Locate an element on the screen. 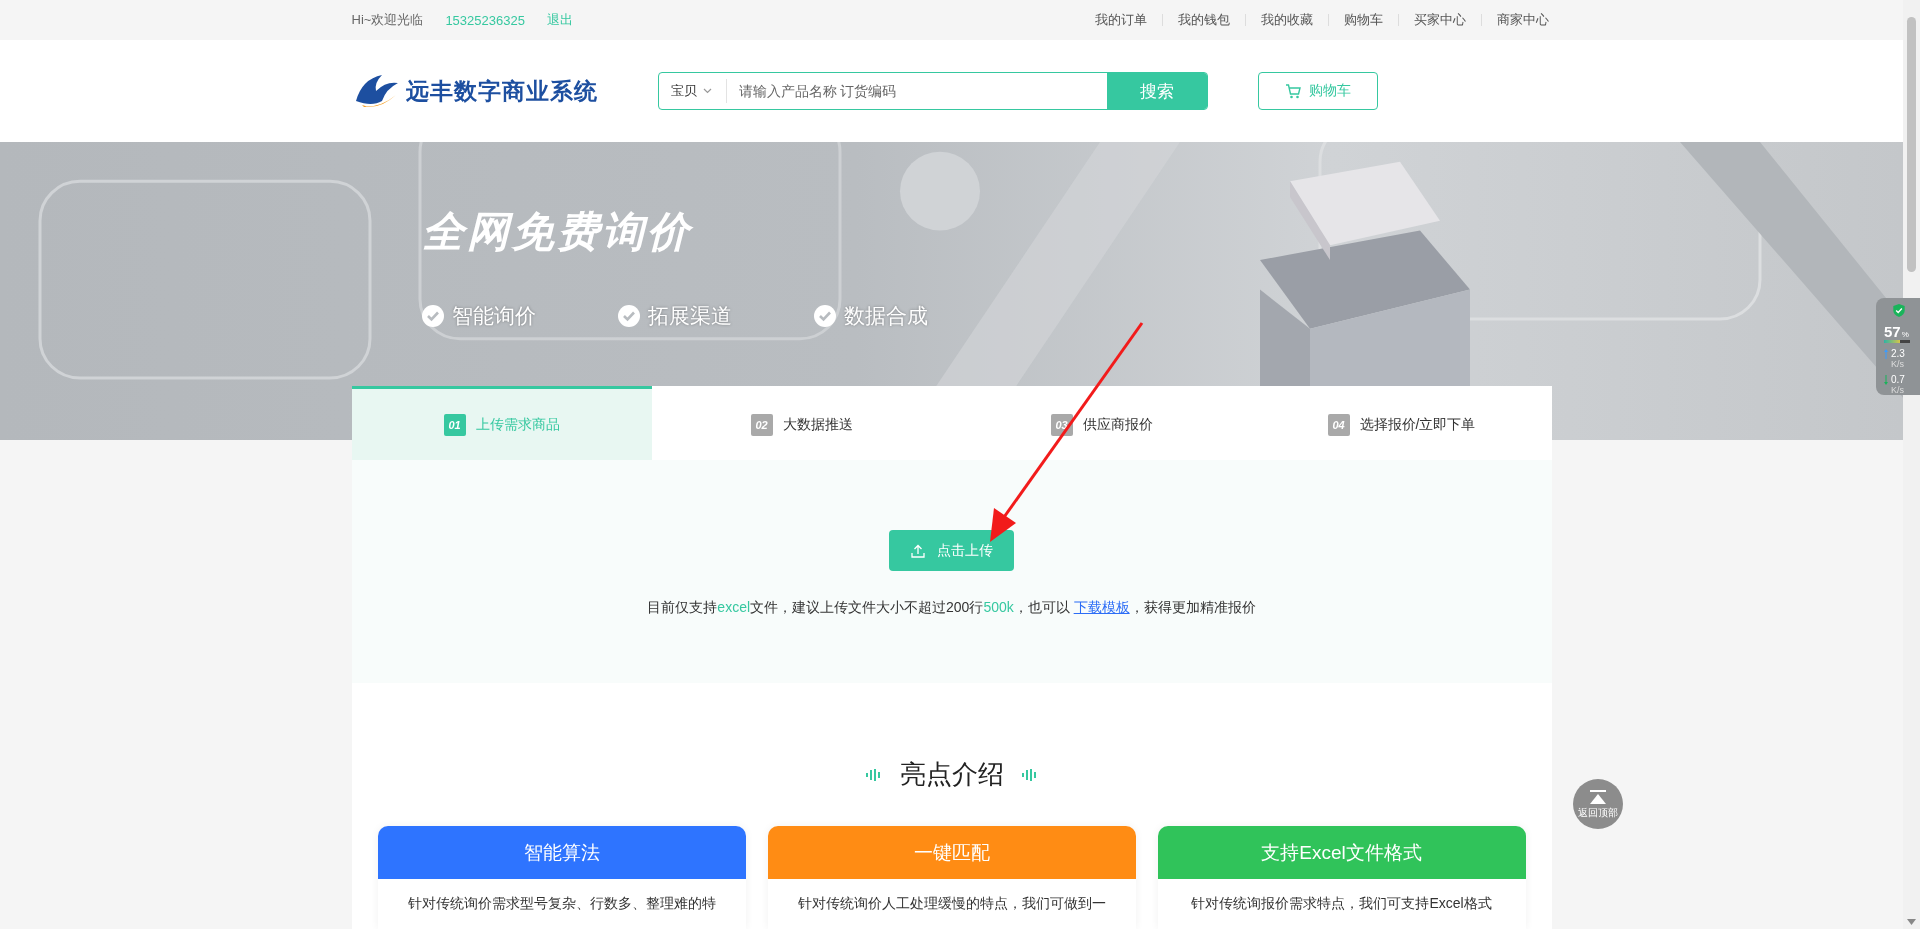 This screenshot has height=929, width=1920. card-header: 一键匹配 is located at coordinates (951, 852).